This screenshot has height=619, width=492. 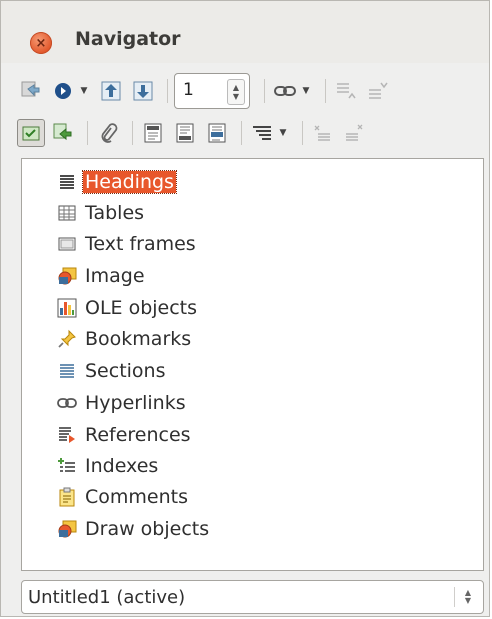 I want to click on footer-icon, so click(x=185, y=133).